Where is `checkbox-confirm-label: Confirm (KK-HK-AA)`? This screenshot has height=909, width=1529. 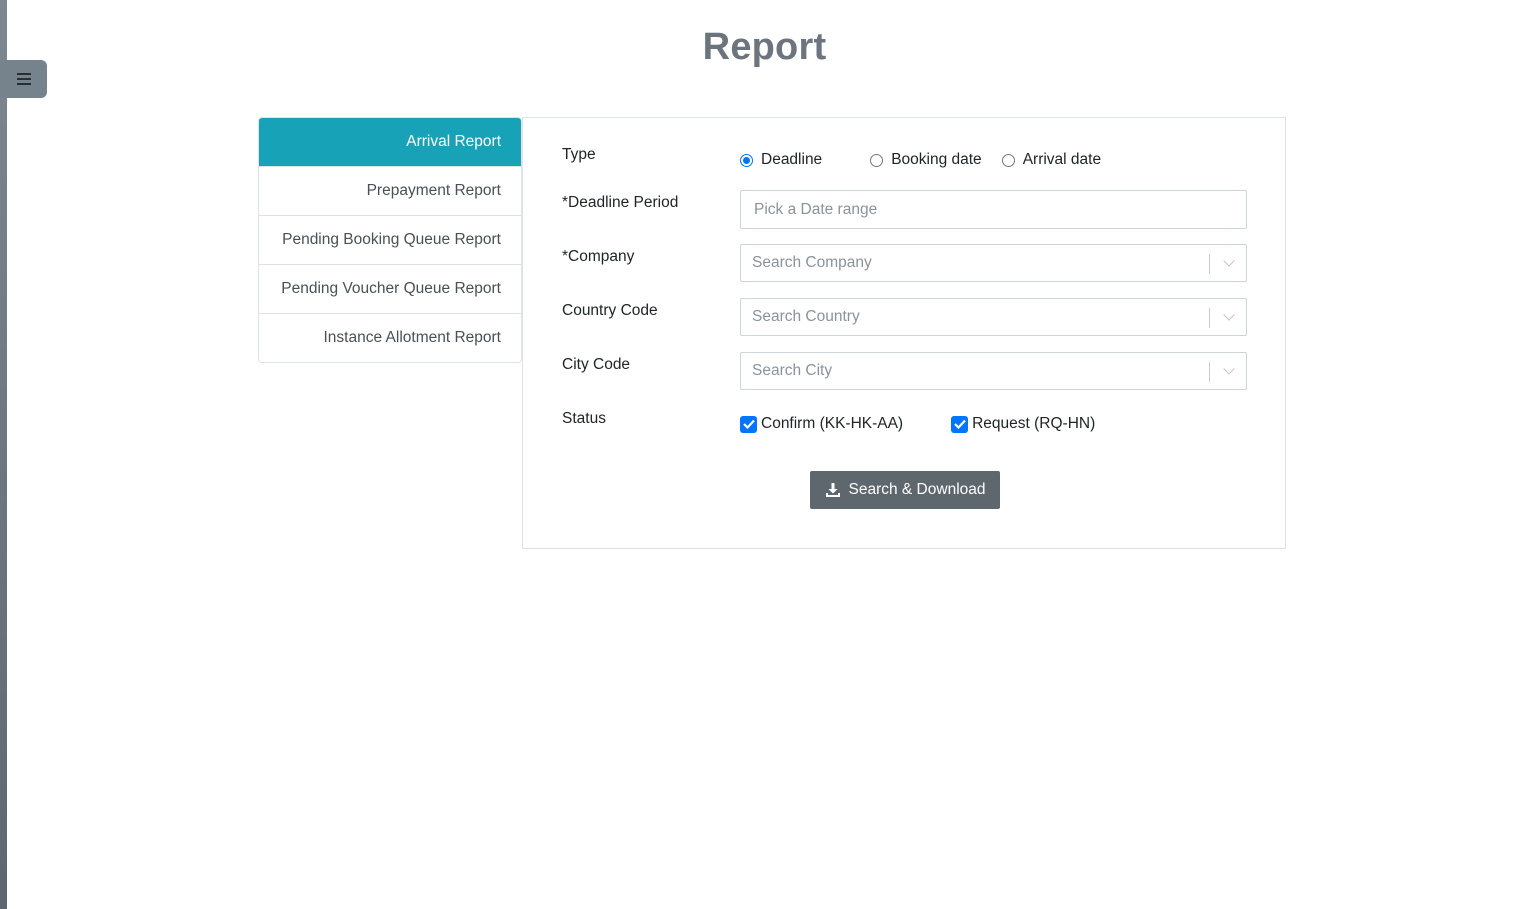 checkbox-confirm-label: Confirm (KK-HK-AA) is located at coordinates (832, 423).